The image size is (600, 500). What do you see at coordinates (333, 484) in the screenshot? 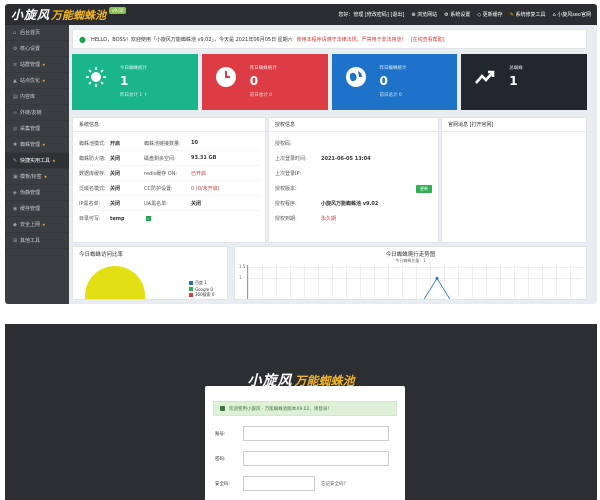
I see `forgot-code-link: 忘记安全码?` at bounding box center [333, 484].